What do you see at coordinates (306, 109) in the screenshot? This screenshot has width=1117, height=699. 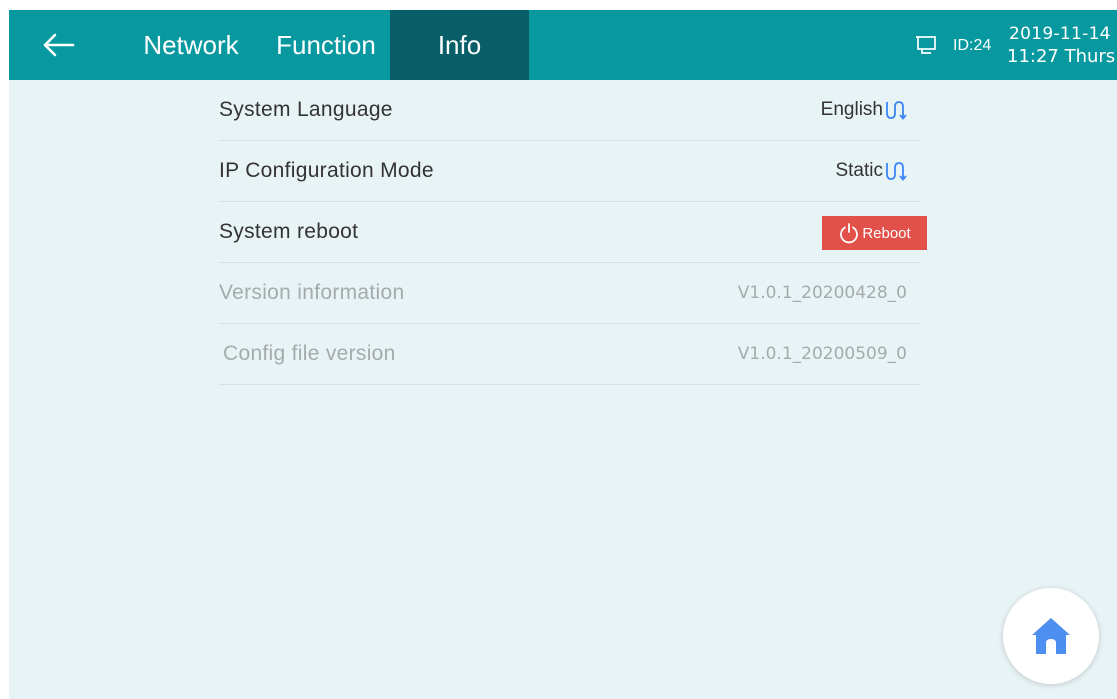 I see `language-label: System Language` at bounding box center [306, 109].